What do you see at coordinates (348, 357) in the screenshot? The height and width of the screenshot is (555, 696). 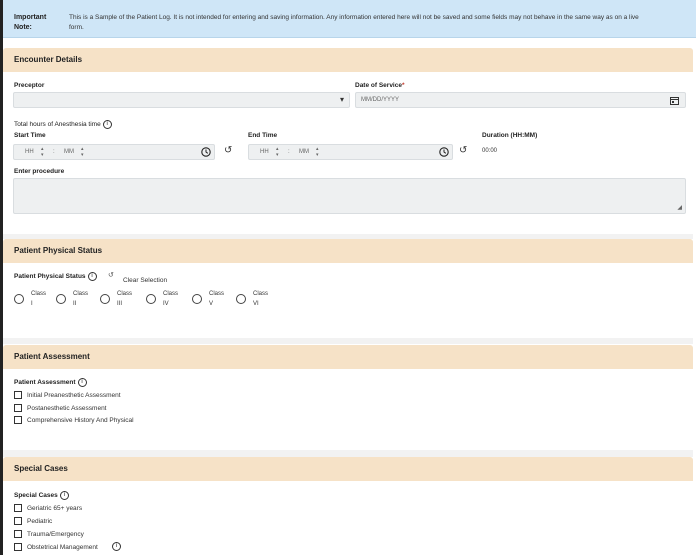 I see `patient-assessment-header: Patient Assessment` at bounding box center [348, 357].